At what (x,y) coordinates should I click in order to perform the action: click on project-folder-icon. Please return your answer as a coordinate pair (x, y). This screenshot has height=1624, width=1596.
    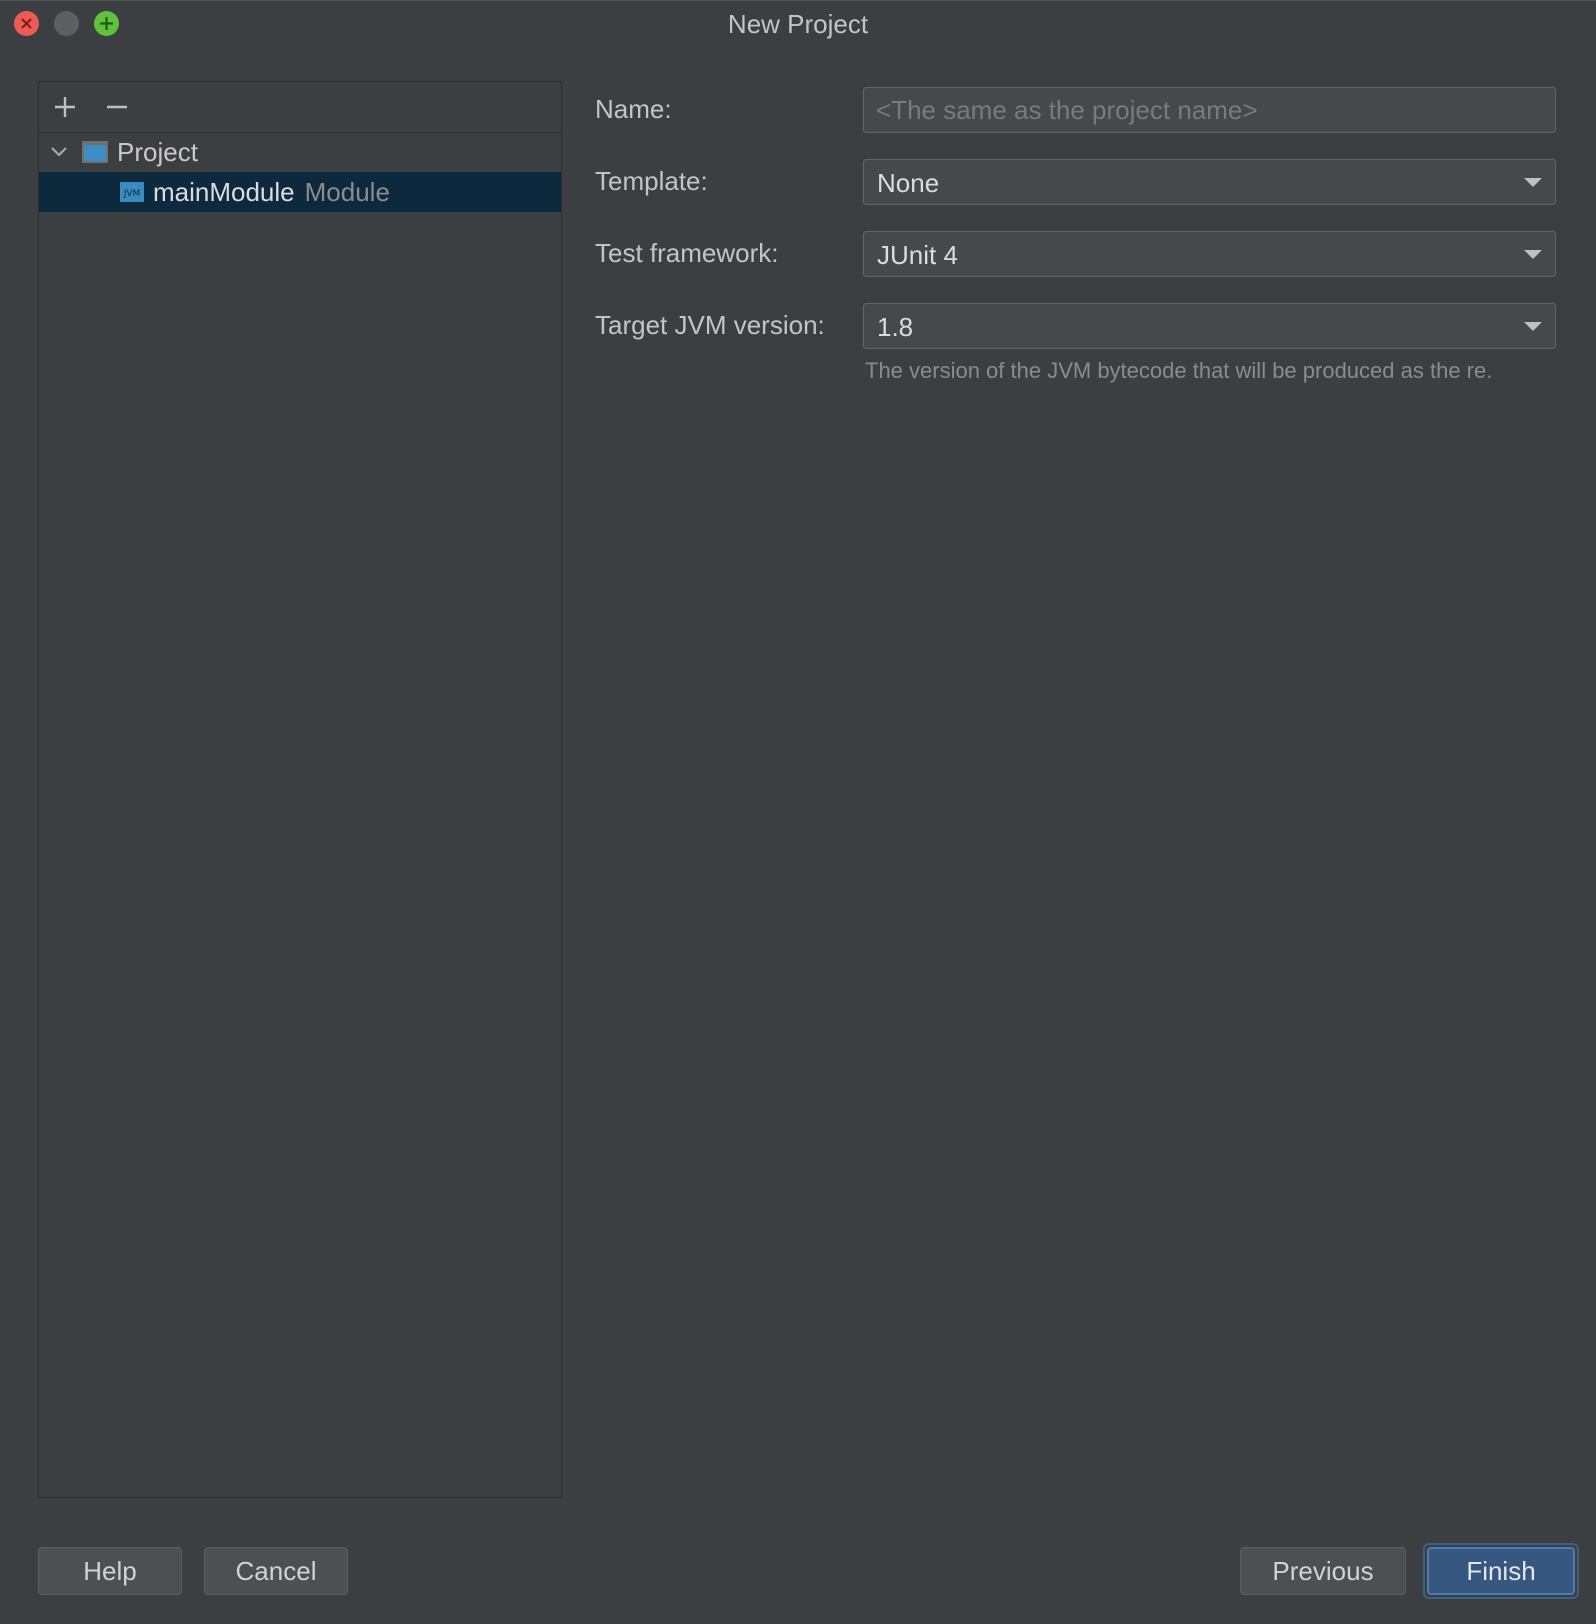
    Looking at the image, I should click on (95, 152).